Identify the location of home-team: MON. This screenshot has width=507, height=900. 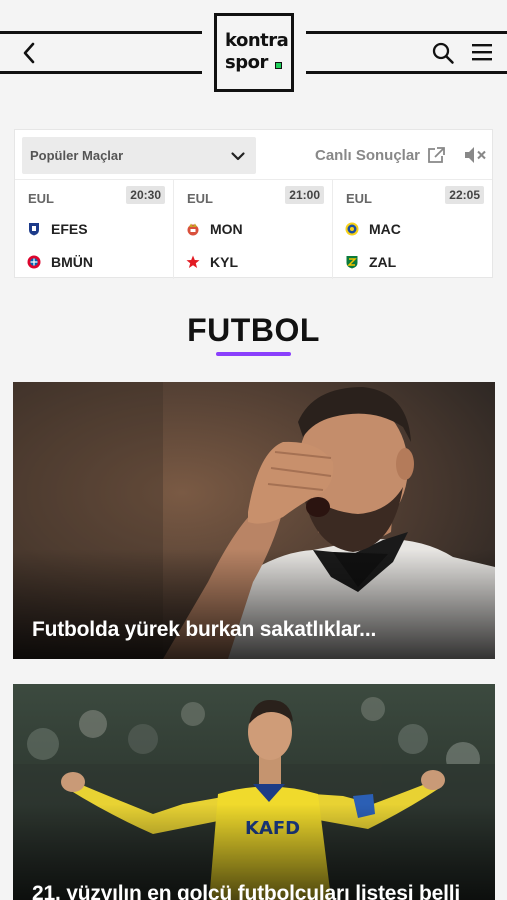
(214, 229).